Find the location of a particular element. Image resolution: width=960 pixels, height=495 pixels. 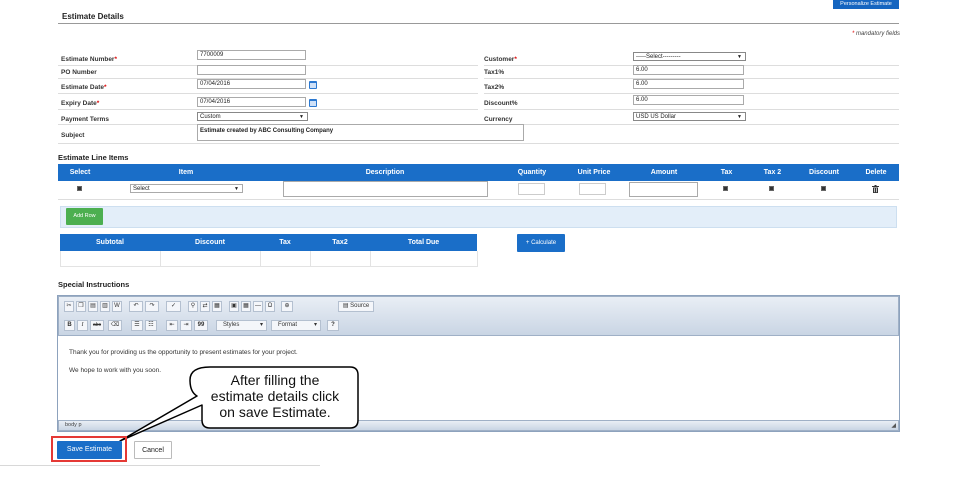

cancel-button: Cancel is located at coordinates (153, 450).